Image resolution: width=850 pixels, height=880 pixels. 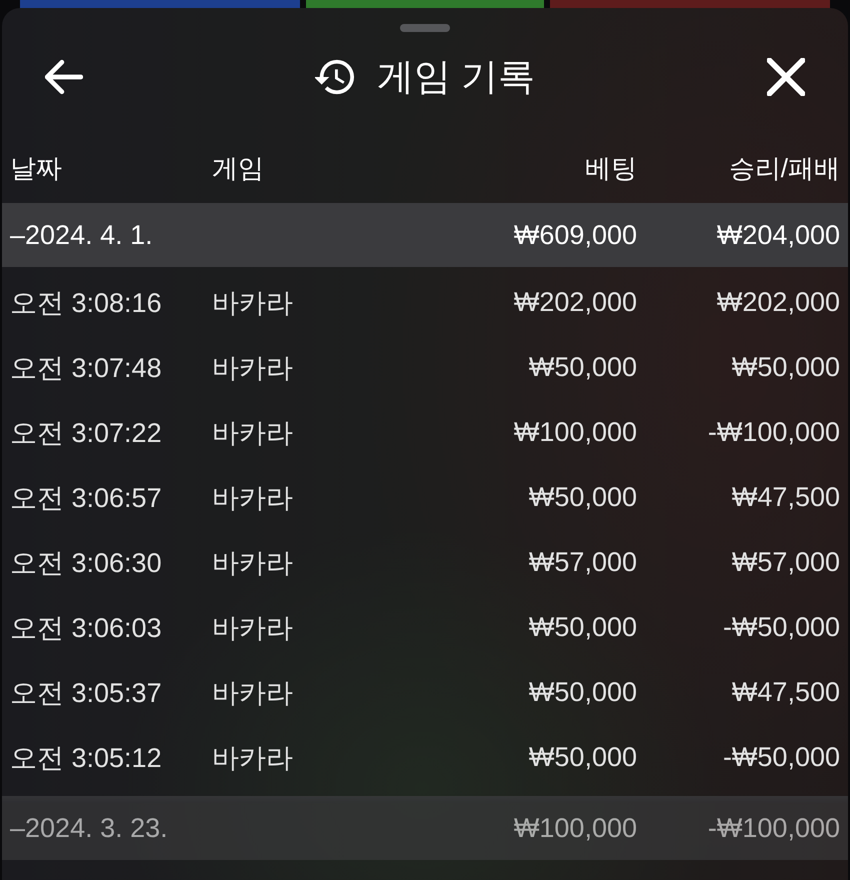 What do you see at coordinates (456, 77) in the screenshot?
I see `sheet-title: 게임 기록` at bounding box center [456, 77].